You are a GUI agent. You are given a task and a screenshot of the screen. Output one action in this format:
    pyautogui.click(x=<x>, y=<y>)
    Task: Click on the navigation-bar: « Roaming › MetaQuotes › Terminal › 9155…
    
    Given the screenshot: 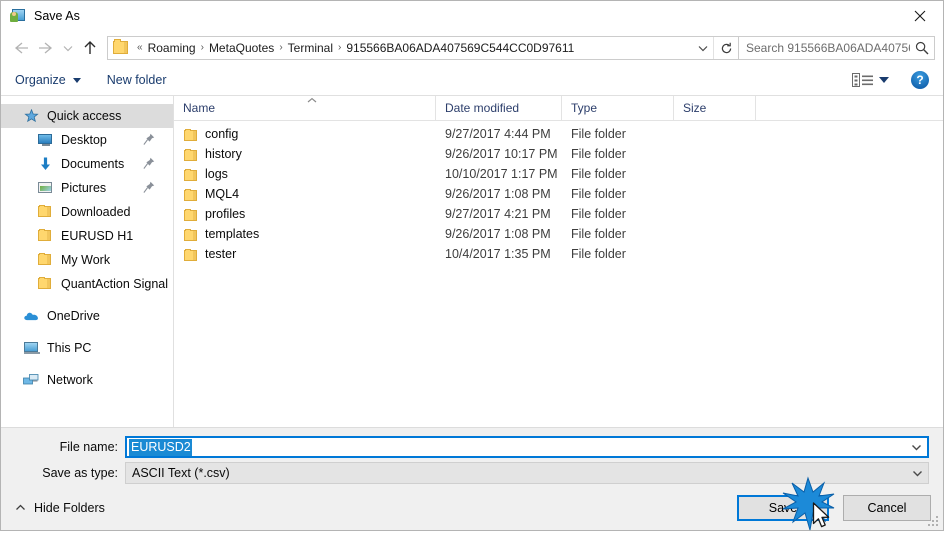 What is the action you would take?
    pyautogui.click(x=472, y=48)
    